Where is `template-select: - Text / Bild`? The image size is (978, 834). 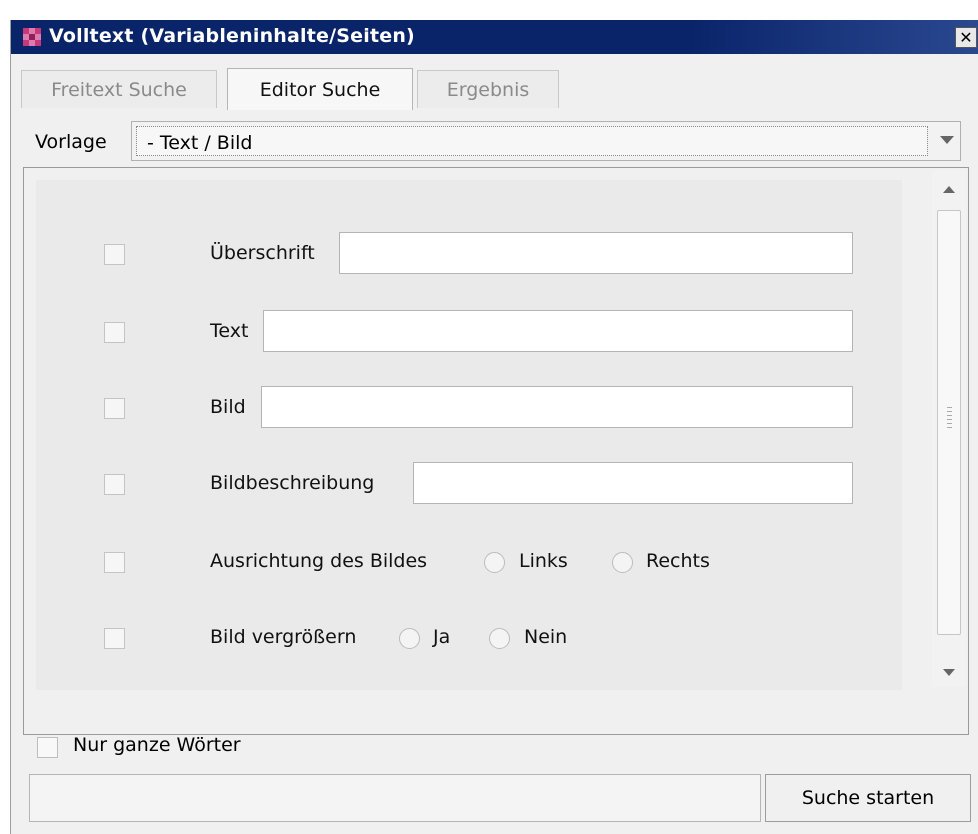
template-select: - Text / Bild is located at coordinates (546, 141).